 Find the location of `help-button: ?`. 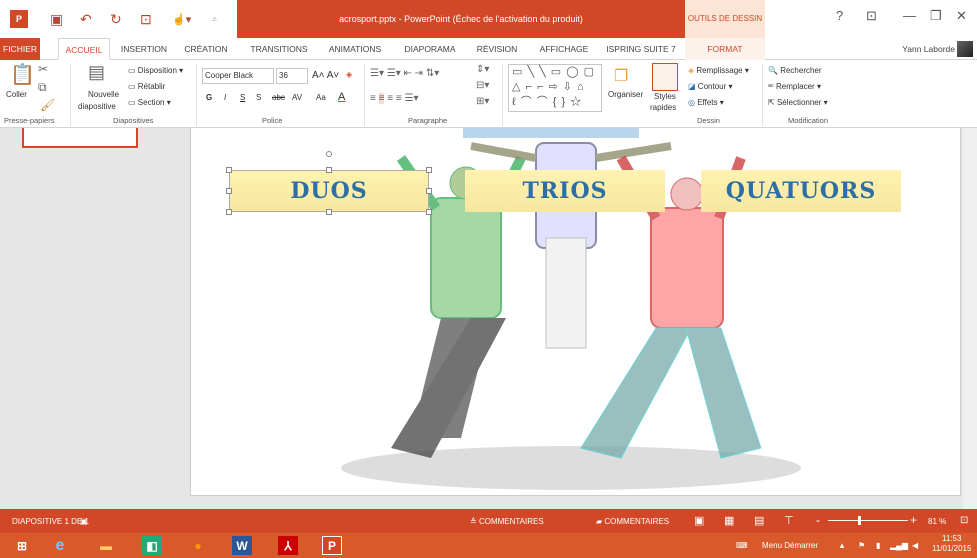

help-button: ? is located at coordinates (839, 15).